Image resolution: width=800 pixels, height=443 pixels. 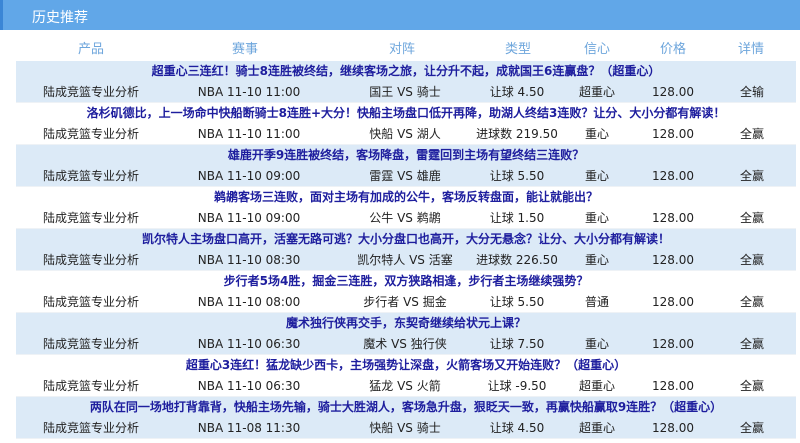 What do you see at coordinates (402, 49) in the screenshot?
I see `column-matchup: 对阵` at bounding box center [402, 49].